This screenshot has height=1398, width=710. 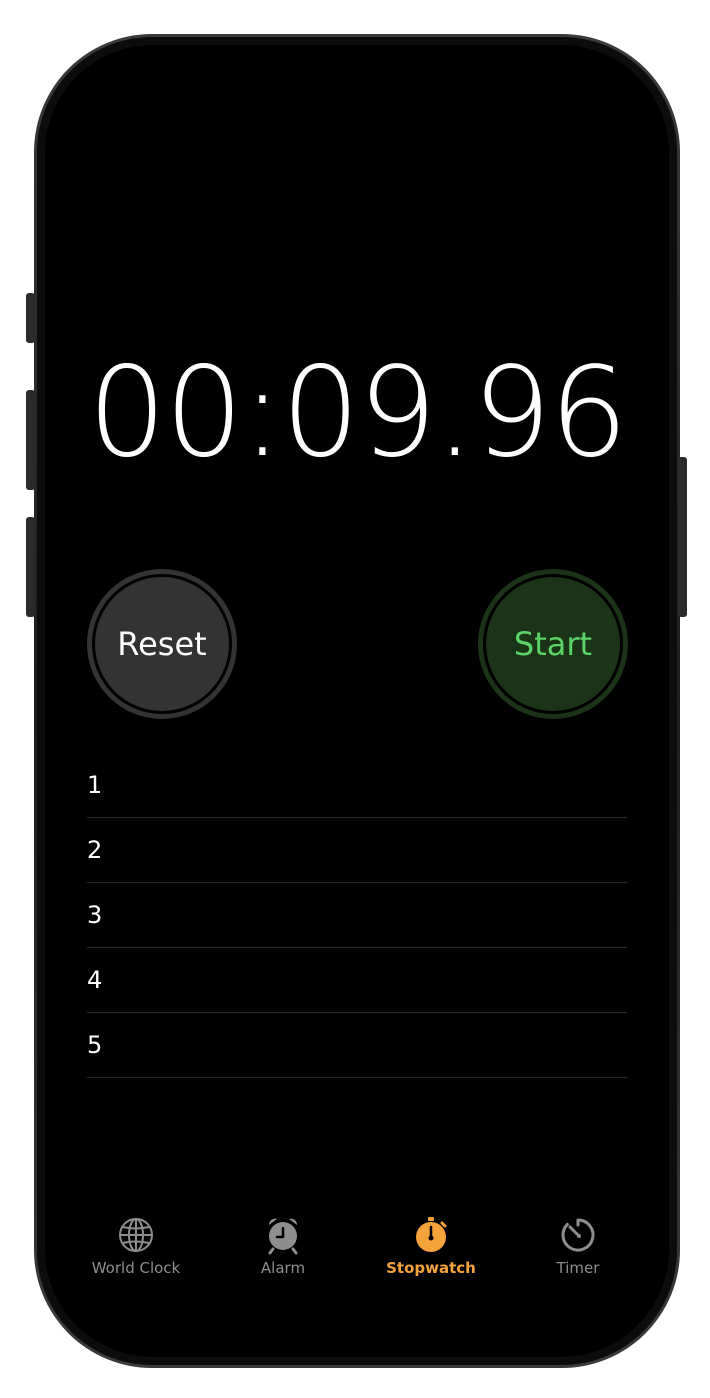 I want to click on lap-row: 3, so click(x=357, y=915).